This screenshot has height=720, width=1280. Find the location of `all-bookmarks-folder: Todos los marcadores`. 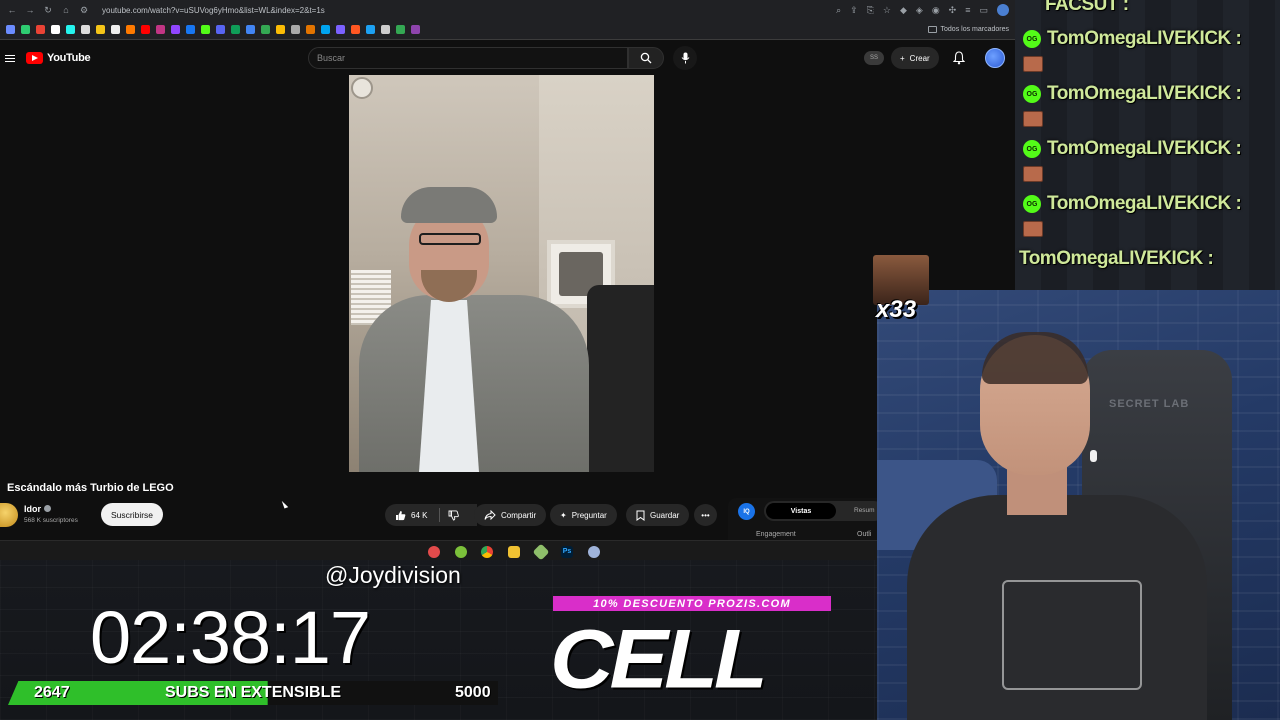

all-bookmarks-folder: Todos los marcadores is located at coordinates (968, 29).